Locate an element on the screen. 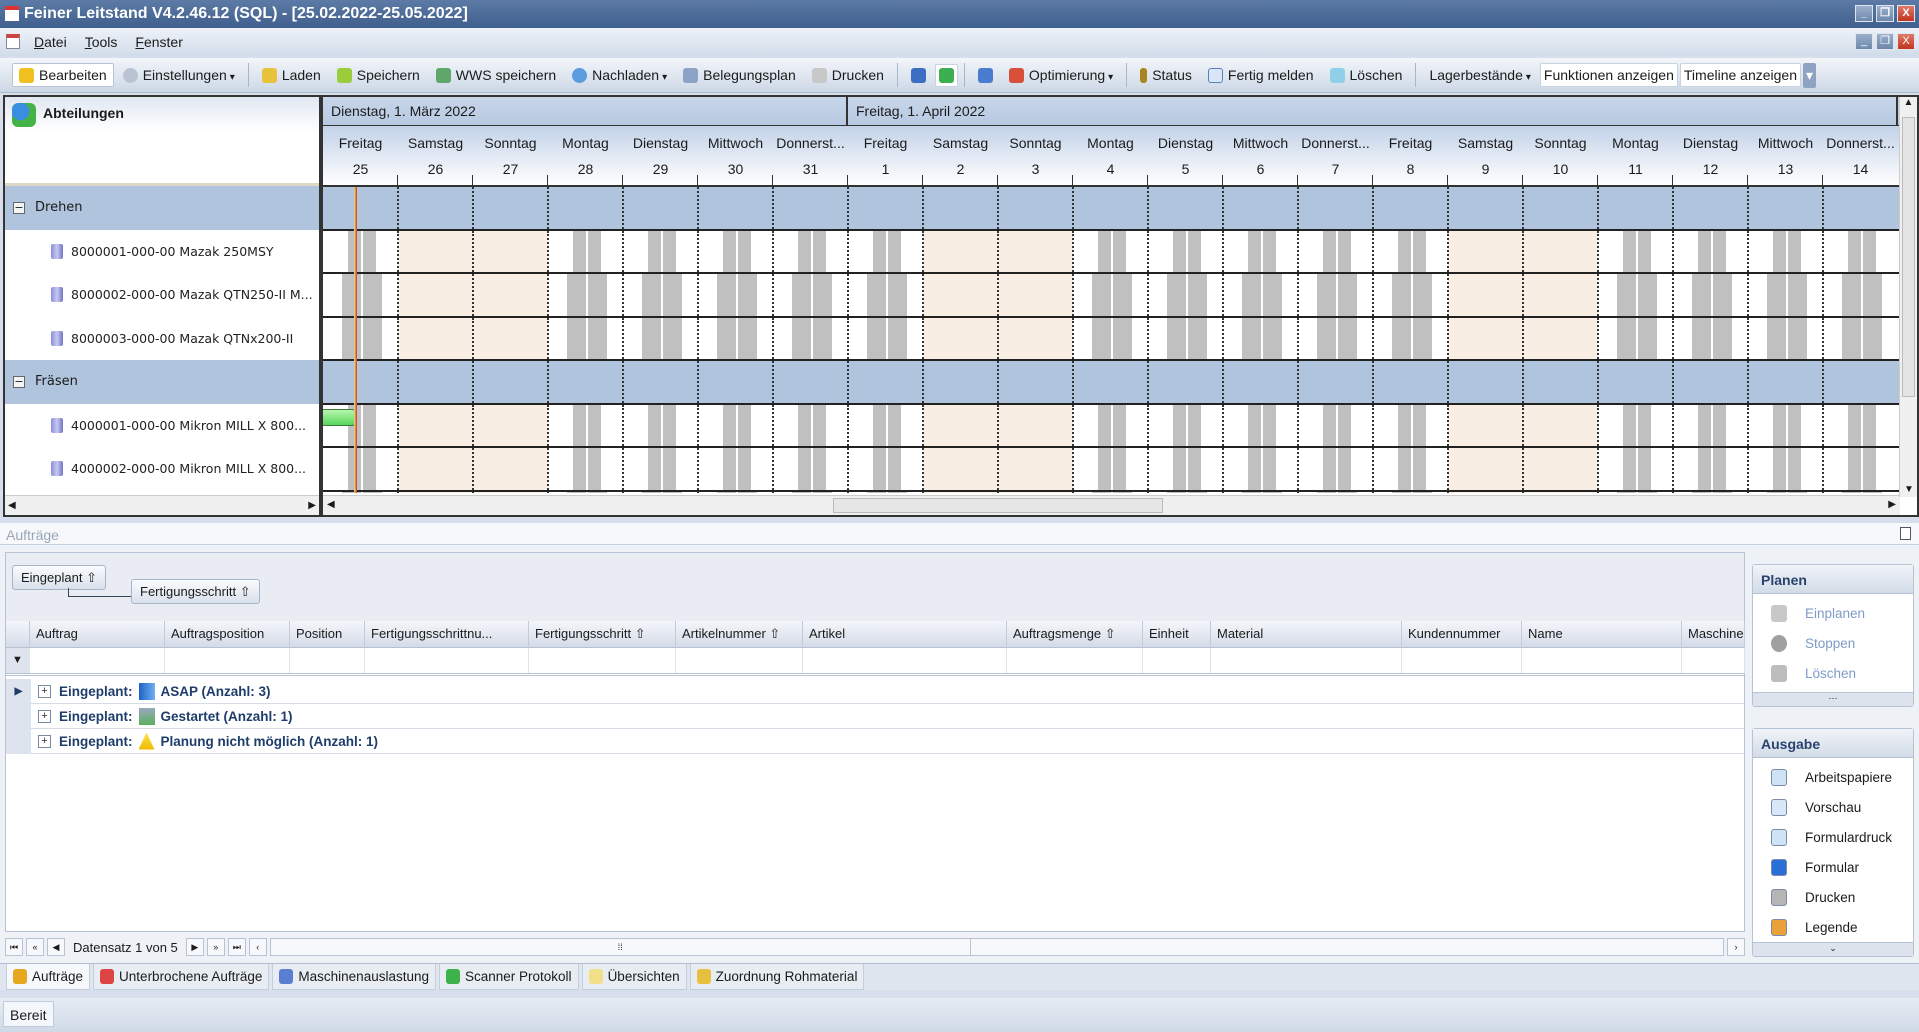 This screenshot has height=1032, width=1919. mdi-restore-button: ❐ is located at coordinates (1885, 41).